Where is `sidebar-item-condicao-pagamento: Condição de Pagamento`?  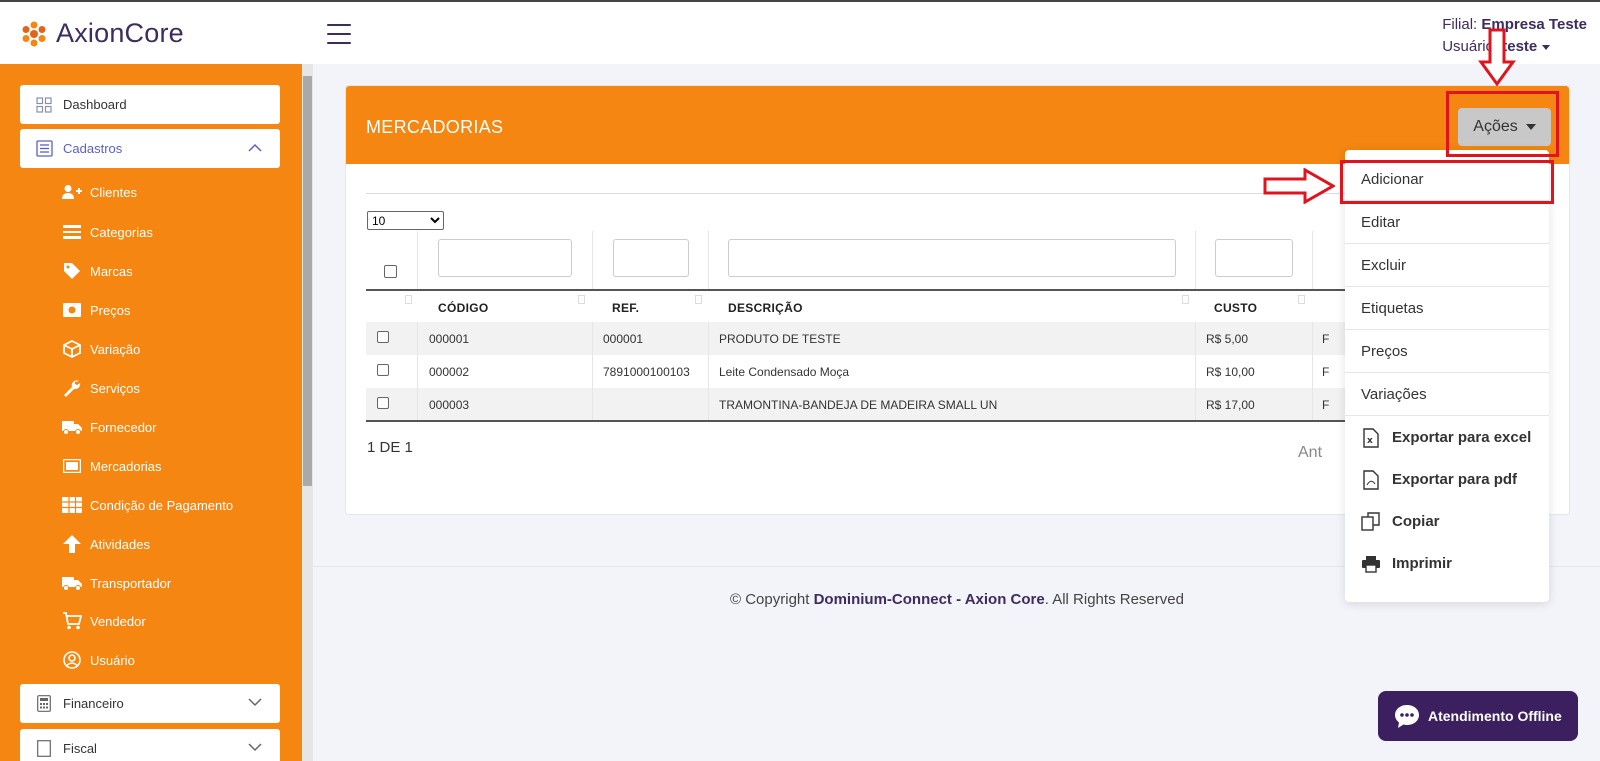
sidebar-item-condicao-pagamento: Condição de Pagamento is located at coordinates (147, 505).